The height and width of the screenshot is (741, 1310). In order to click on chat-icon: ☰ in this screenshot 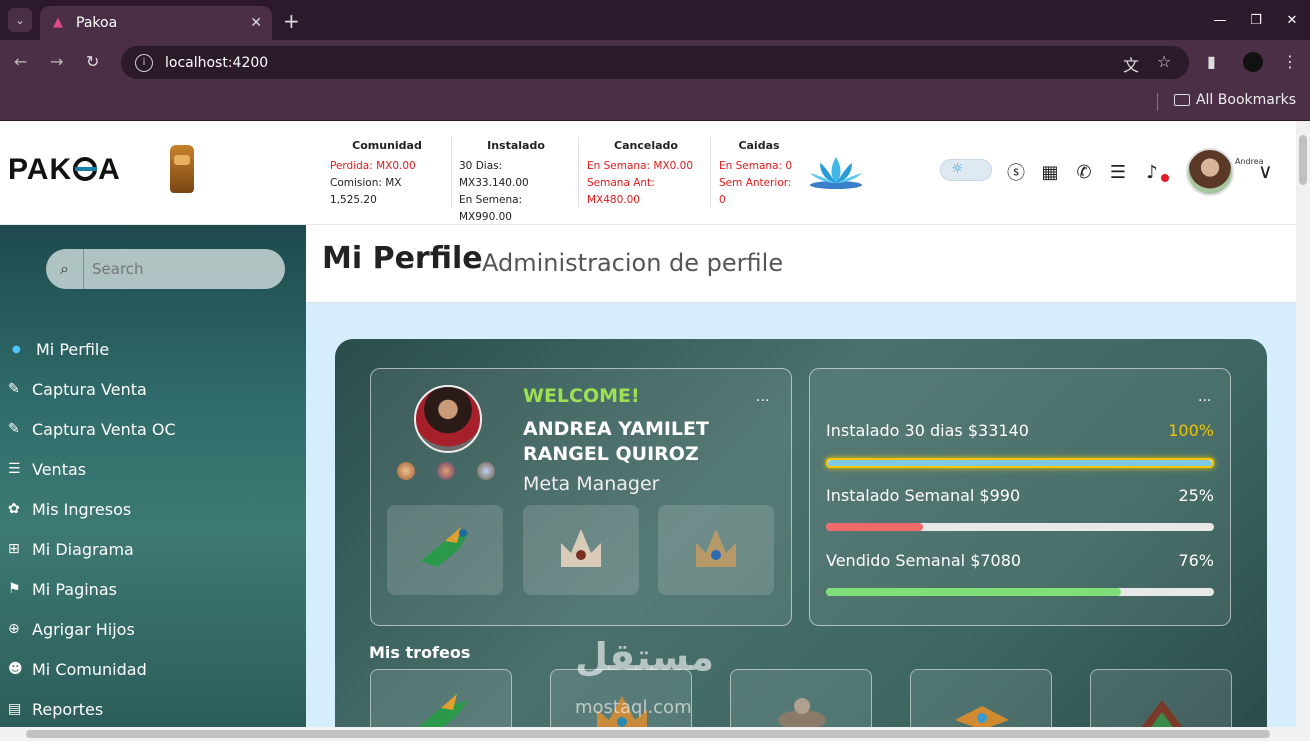, I will do `click(1118, 172)`.